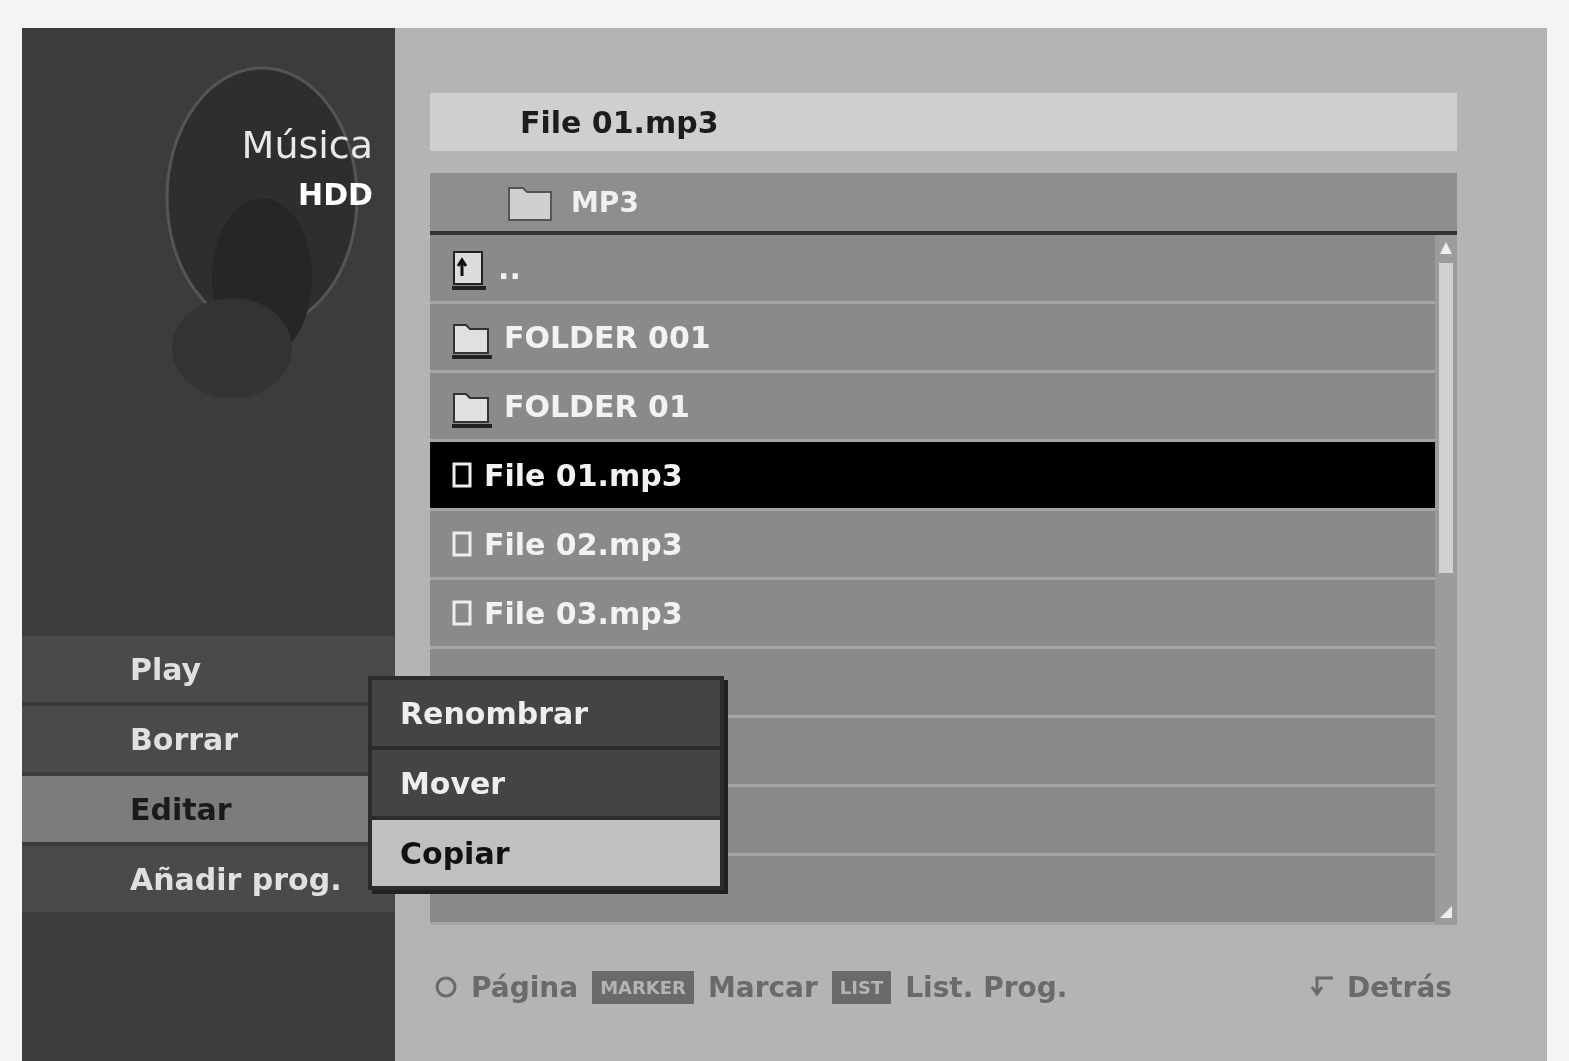  I want to click on file-name: FOLDER 01, so click(597, 406).